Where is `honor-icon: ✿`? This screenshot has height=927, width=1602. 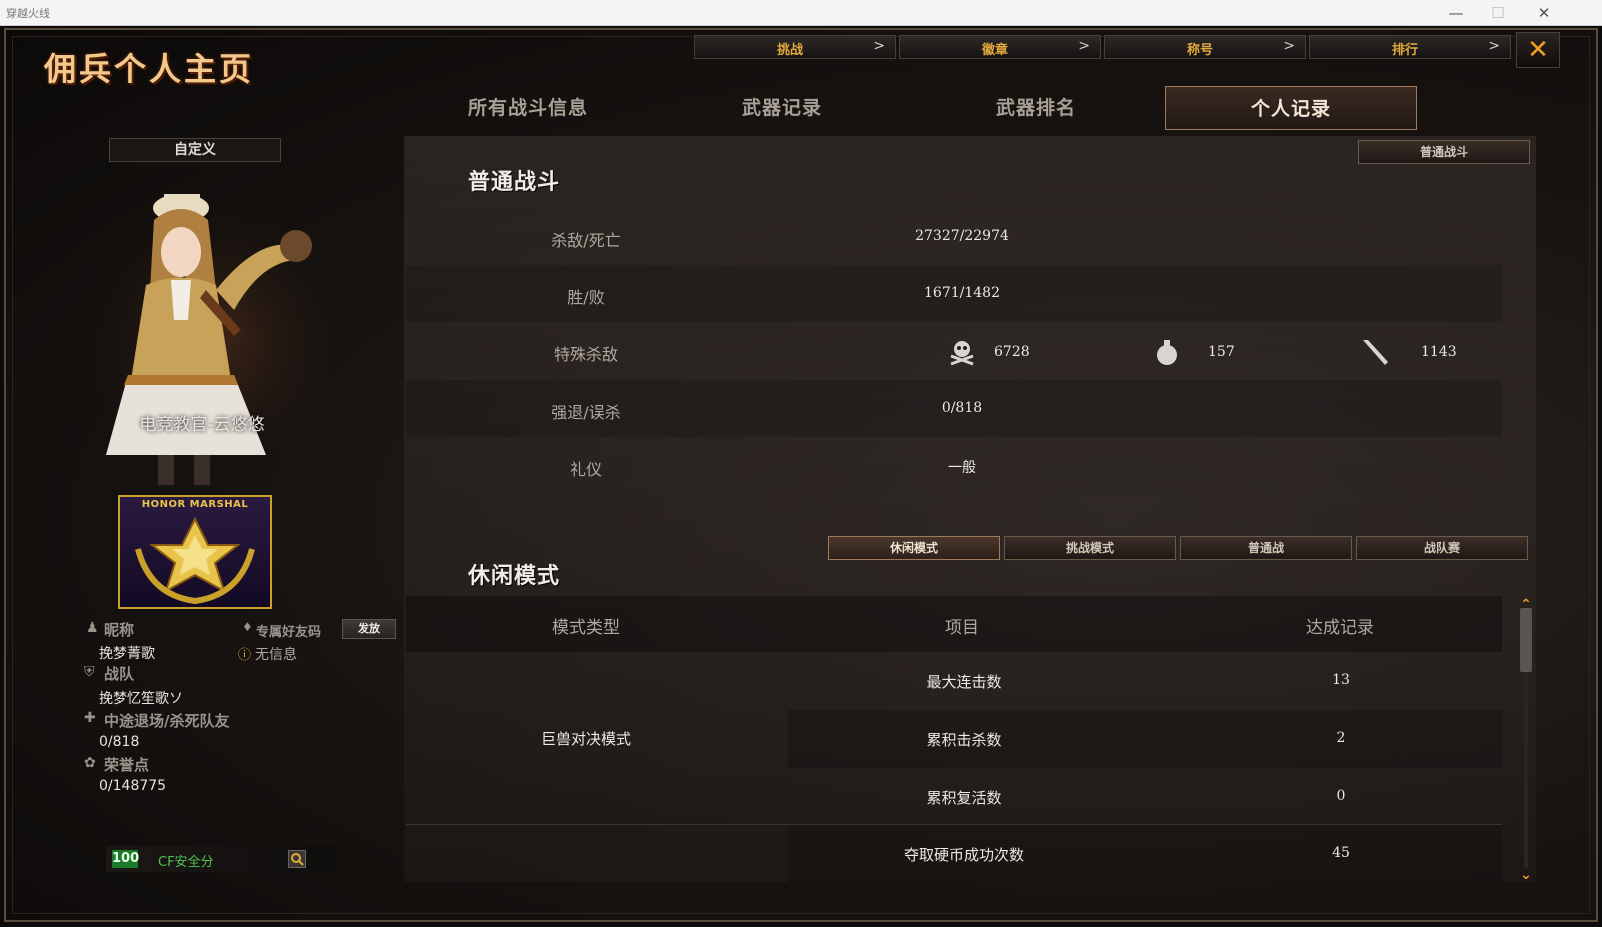 honor-icon: ✿ is located at coordinates (90, 763).